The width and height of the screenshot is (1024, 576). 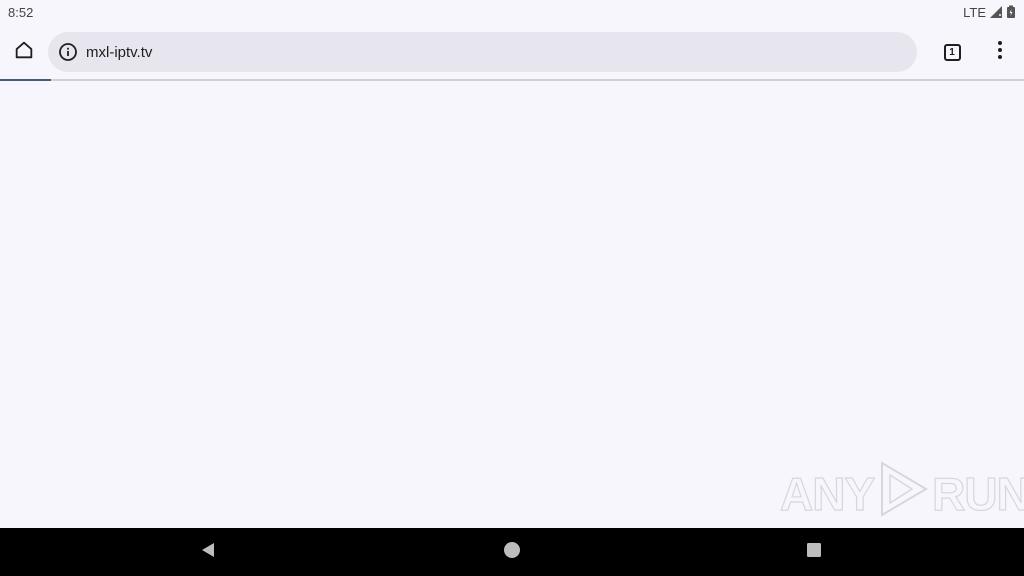 I want to click on battery-icon, so click(x=1011, y=12).